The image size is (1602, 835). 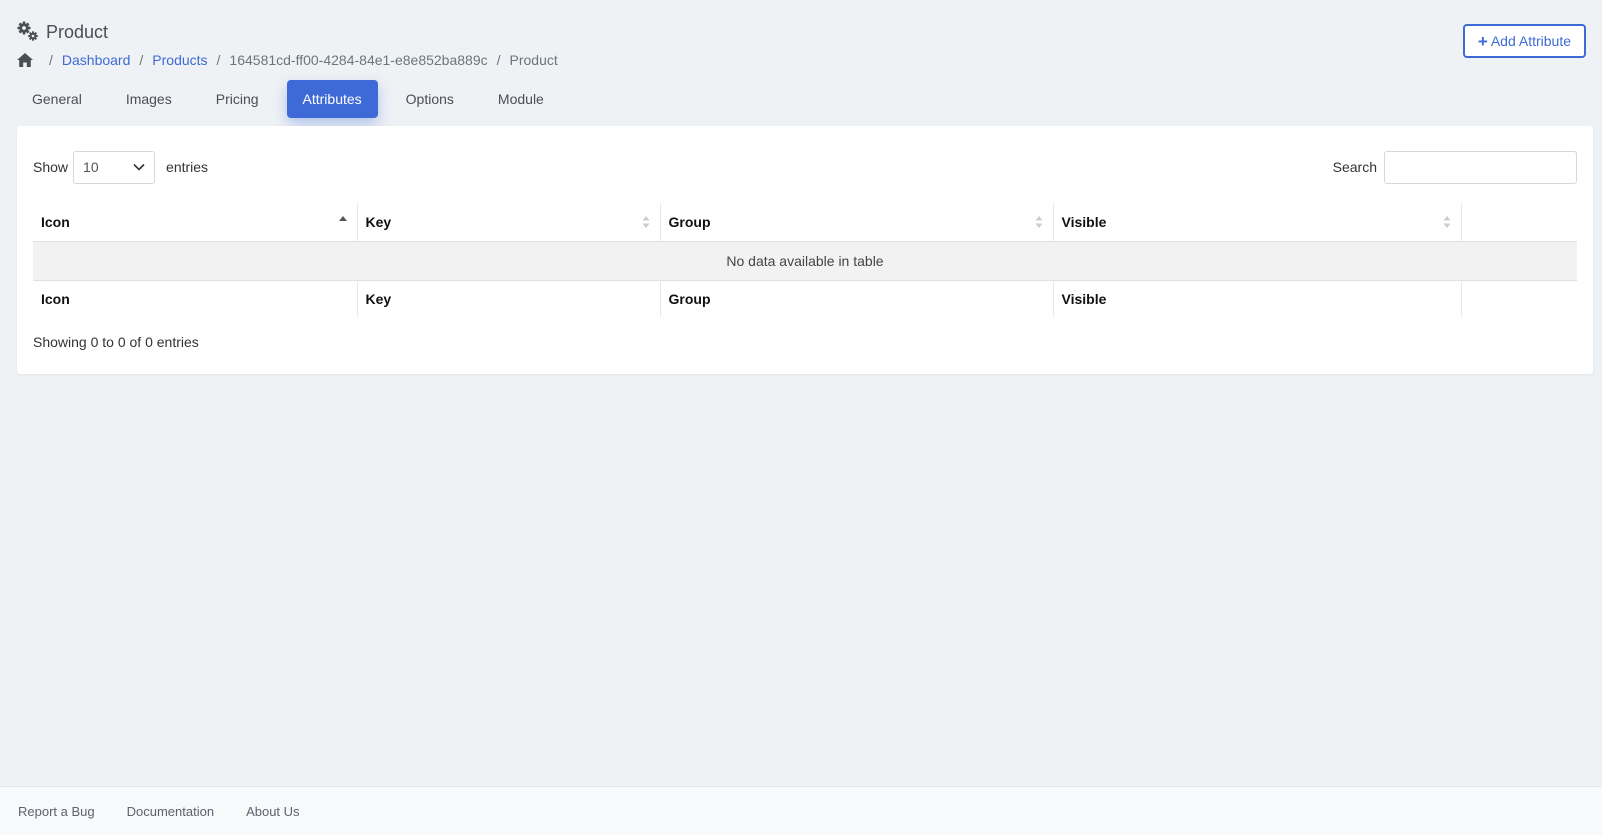 What do you see at coordinates (521, 99) in the screenshot?
I see `tab-module: Module` at bounding box center [521, 99].